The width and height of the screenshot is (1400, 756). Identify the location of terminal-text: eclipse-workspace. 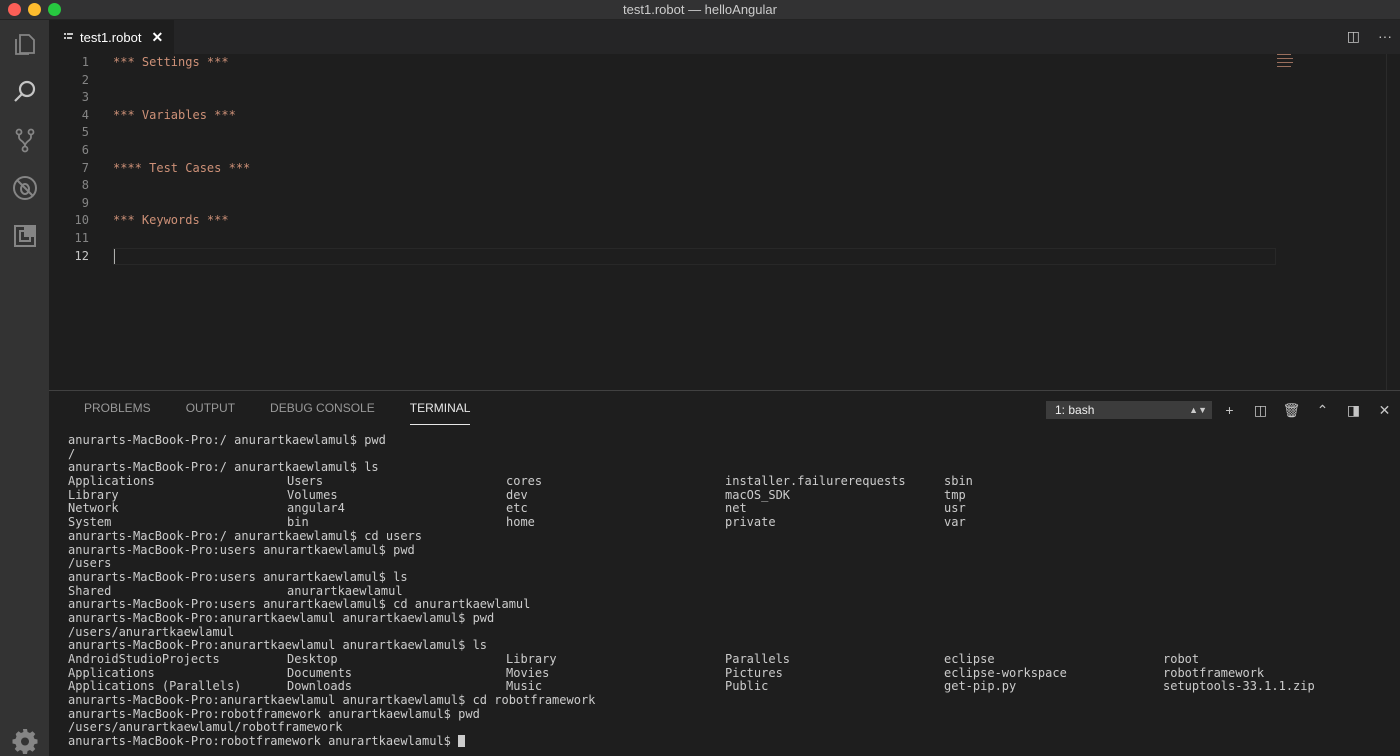
(1005, 672).